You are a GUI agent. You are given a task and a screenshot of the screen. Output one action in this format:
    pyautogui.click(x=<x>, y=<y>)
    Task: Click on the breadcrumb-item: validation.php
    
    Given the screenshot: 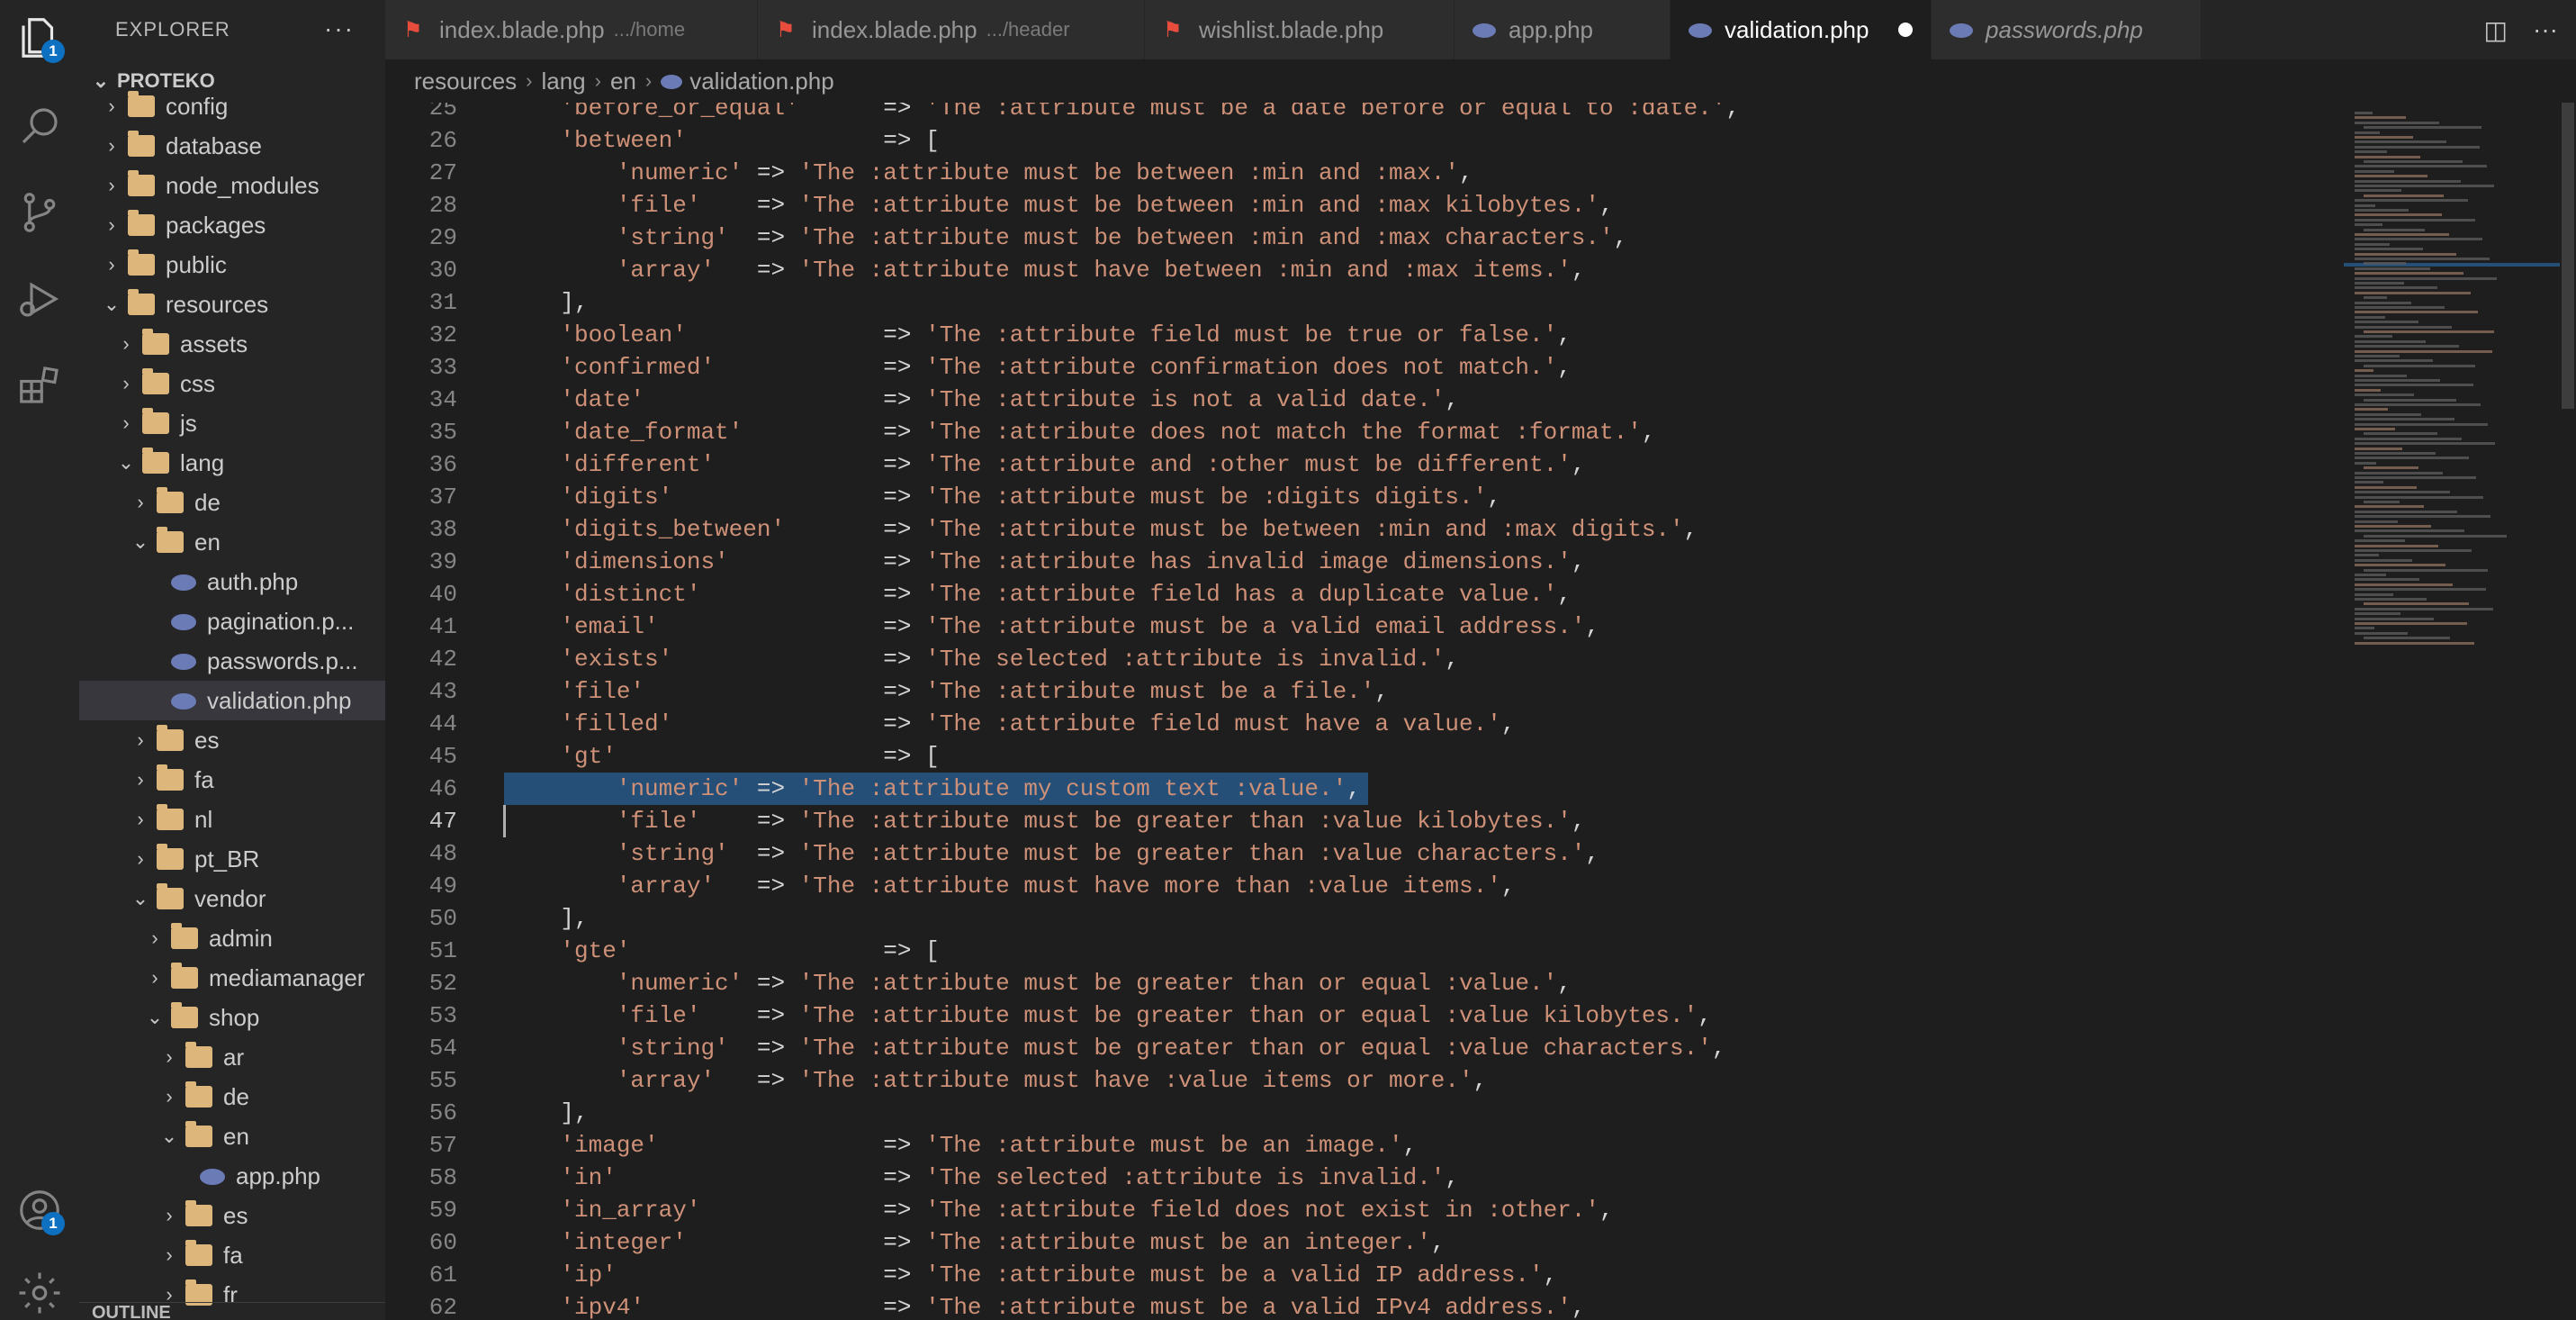 What is the action you would take?
    pyautogui.click(x=761, y=81)
    